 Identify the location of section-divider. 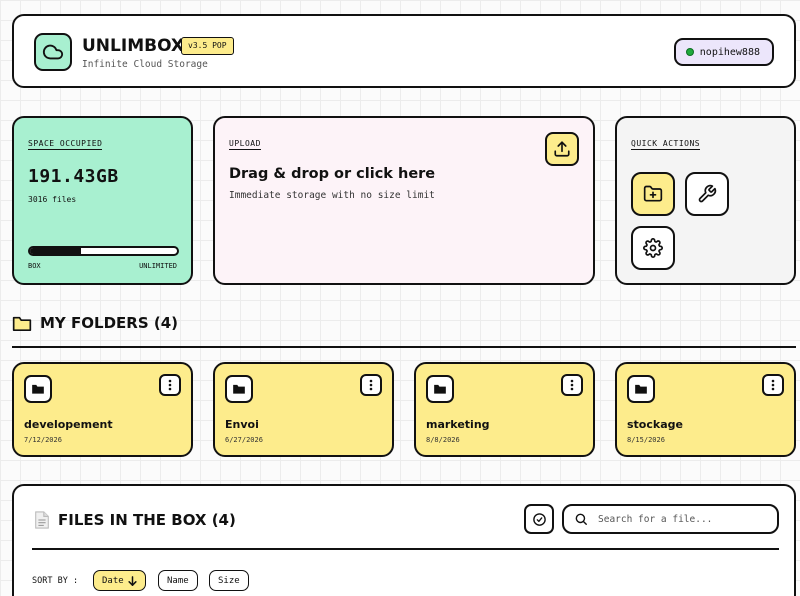
(404, 347).